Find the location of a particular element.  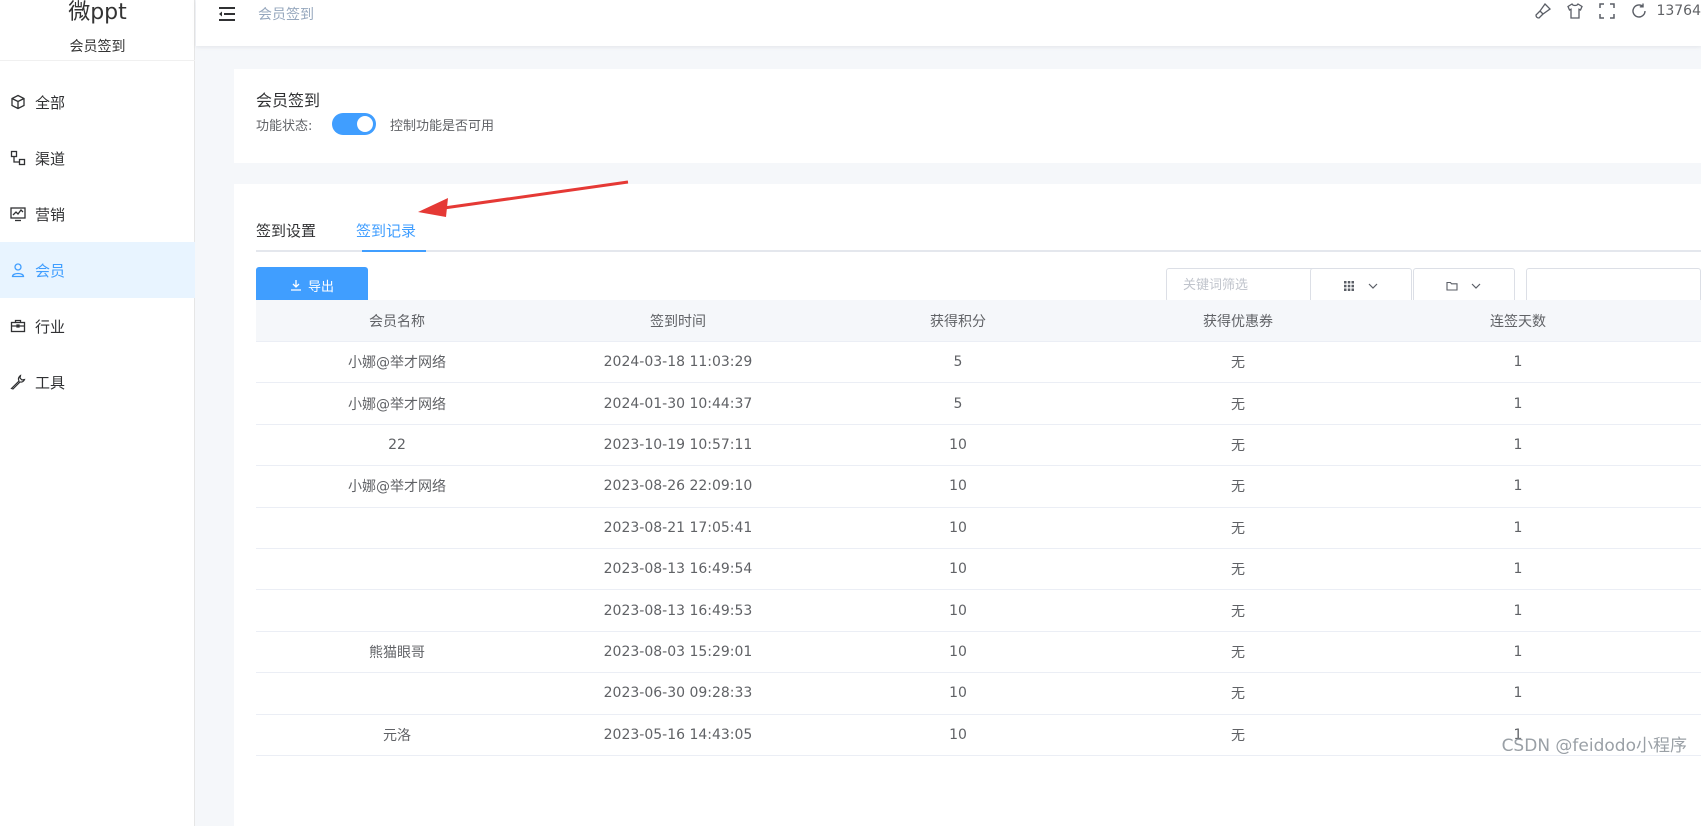

table-row: 元洛 2023-05-16 14:43:05 10 无 1 is located at coordinates (978, 735).